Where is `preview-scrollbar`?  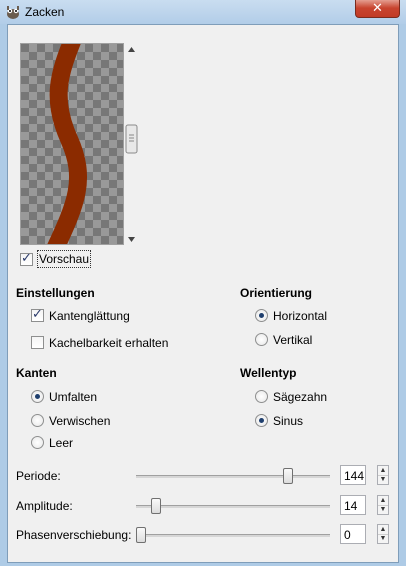 preview-scrollbar is located at coordinates (131, 144).